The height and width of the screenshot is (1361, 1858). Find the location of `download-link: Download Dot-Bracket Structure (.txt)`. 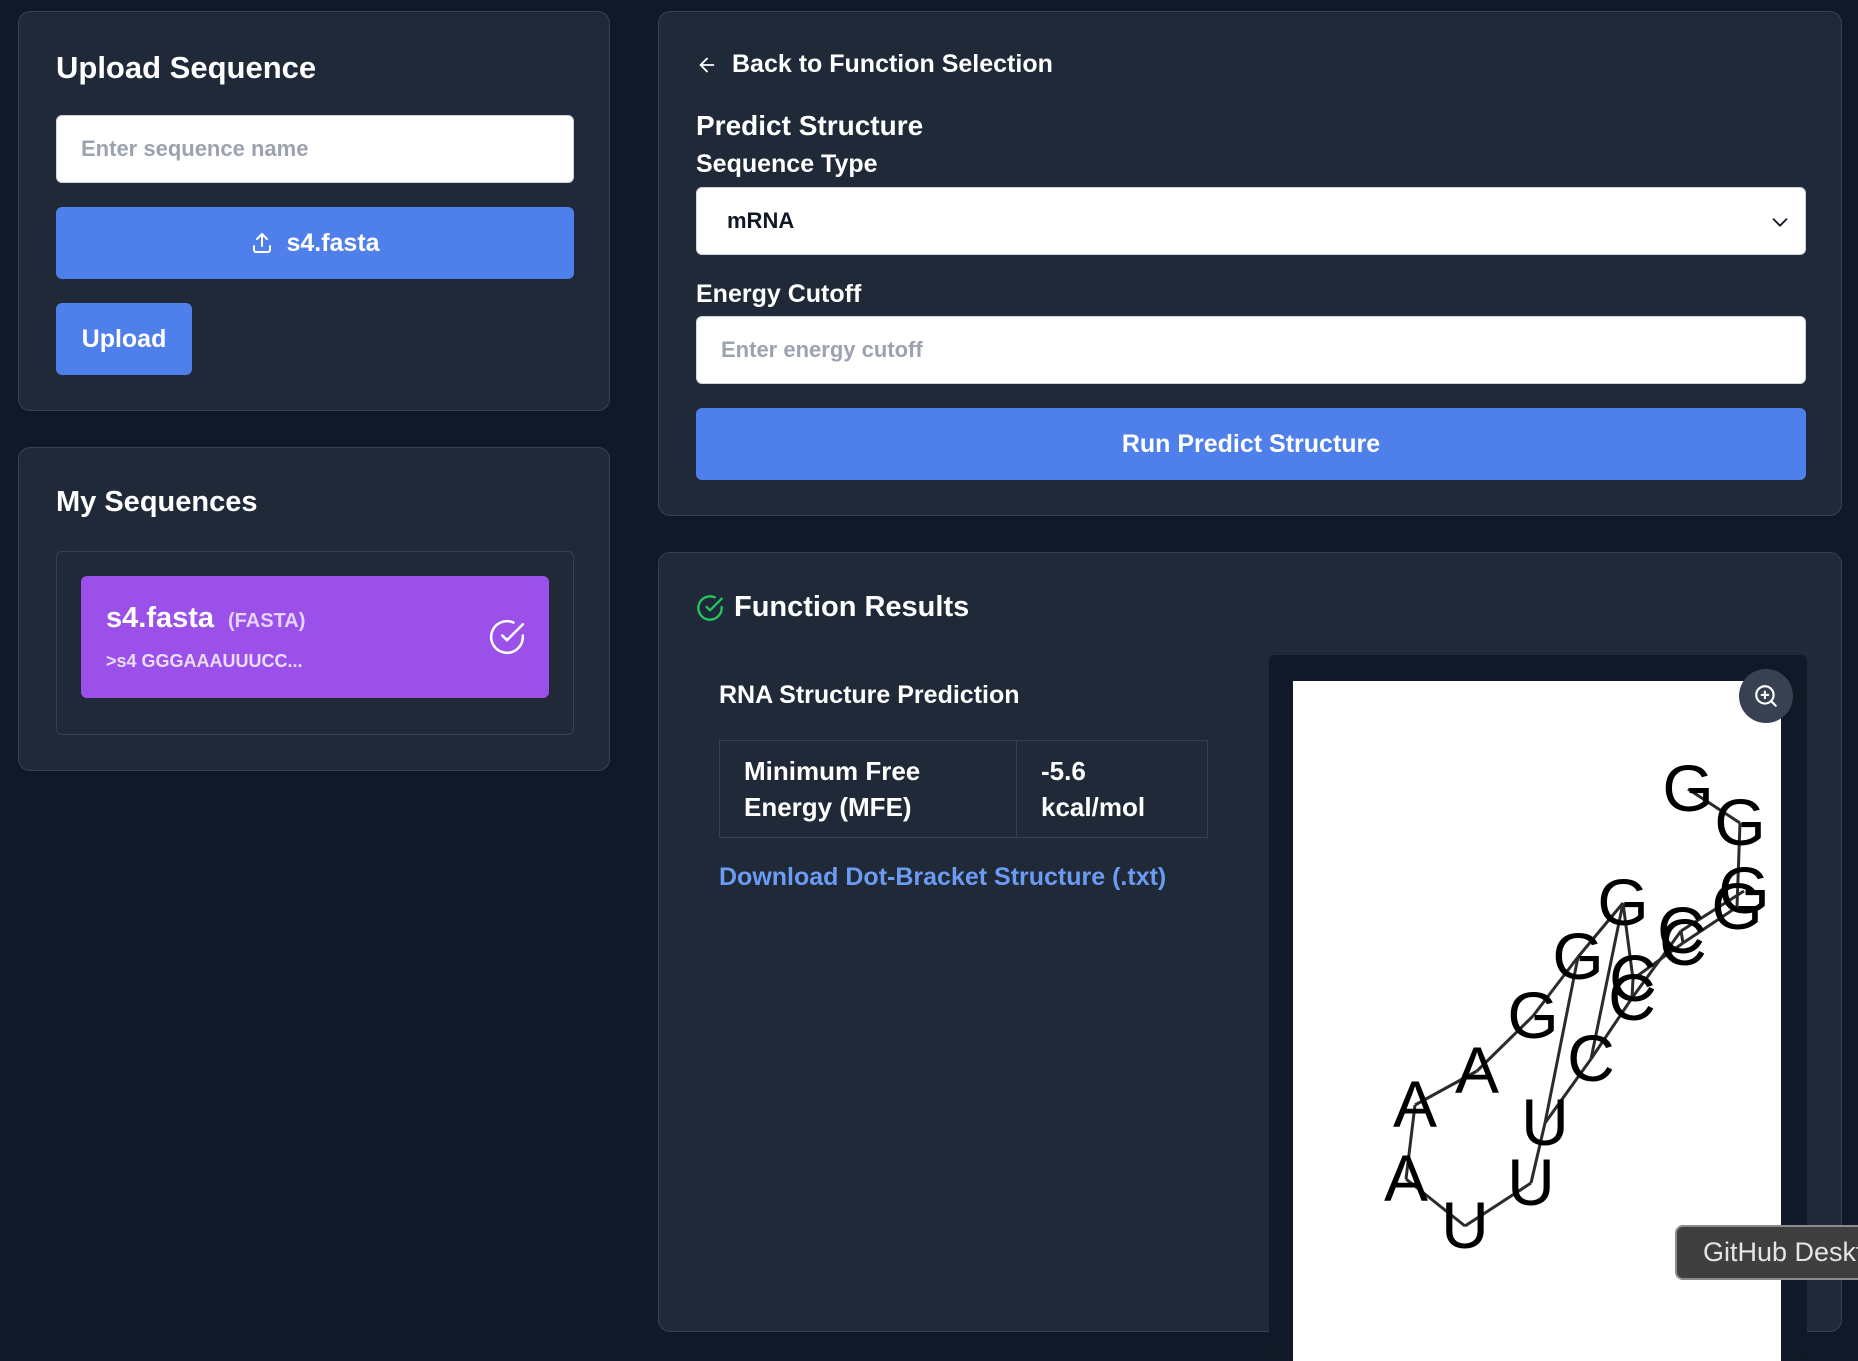

download-link: Download Dot-Bracket Structure (.txt) is located at coordinates (942, 877).